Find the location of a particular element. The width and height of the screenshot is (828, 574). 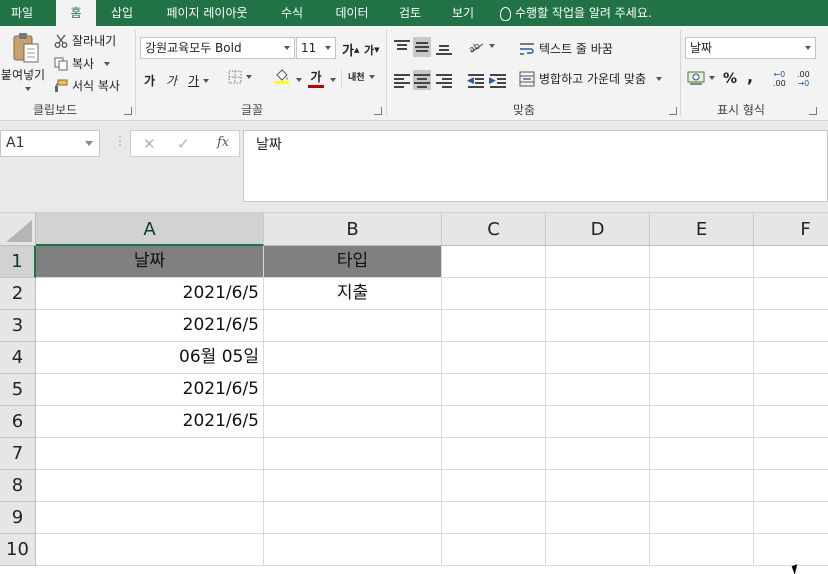

middle-align-icon is located at coordinates (422, 47).